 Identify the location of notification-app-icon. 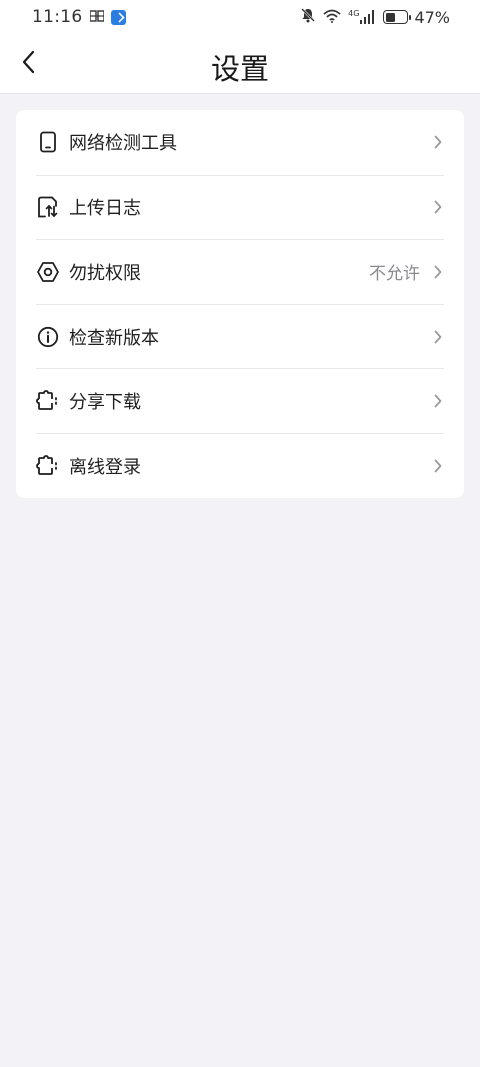
(96, 17).